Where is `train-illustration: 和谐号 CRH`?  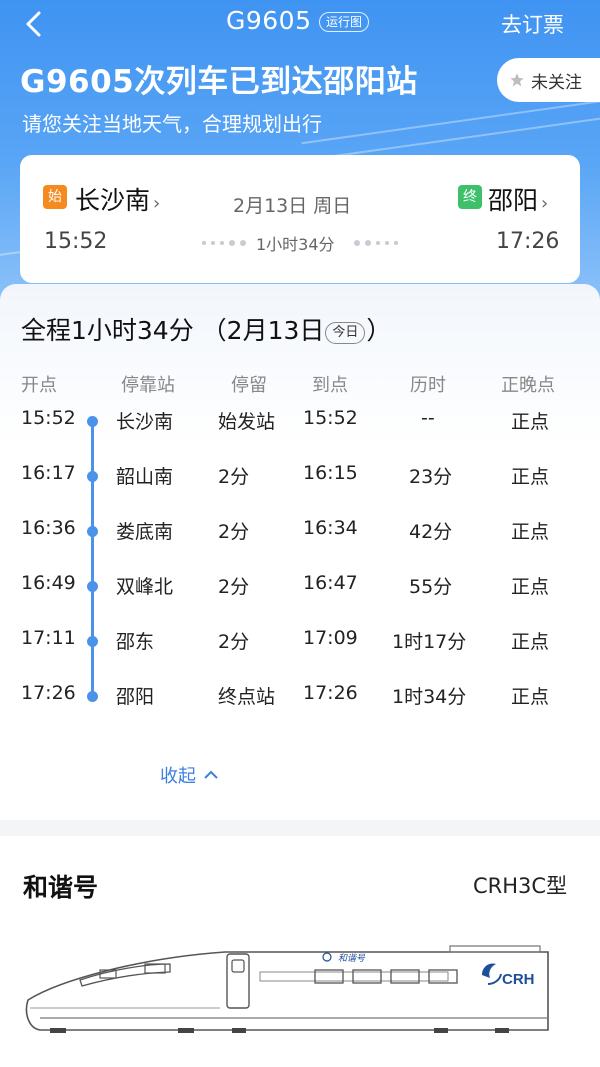 train-illustration: 和谐号 CRH is located at coordinates (287, 989).